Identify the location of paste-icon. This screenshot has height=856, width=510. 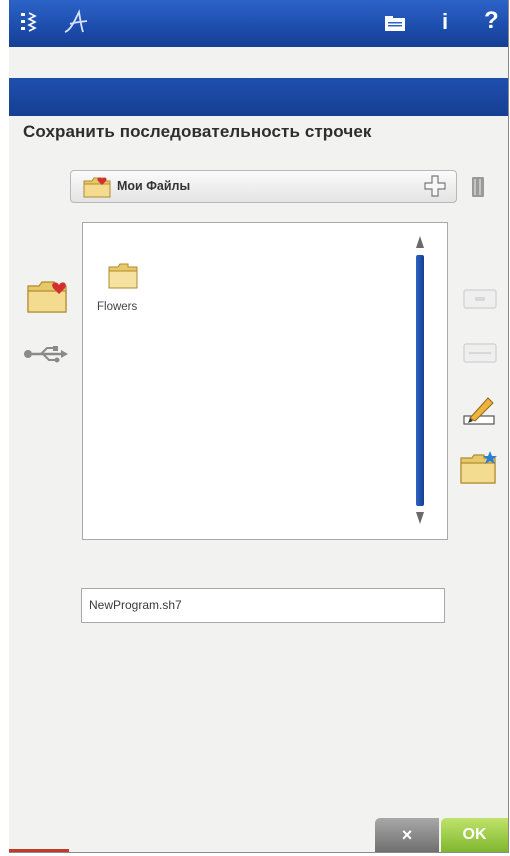
(480, 355).